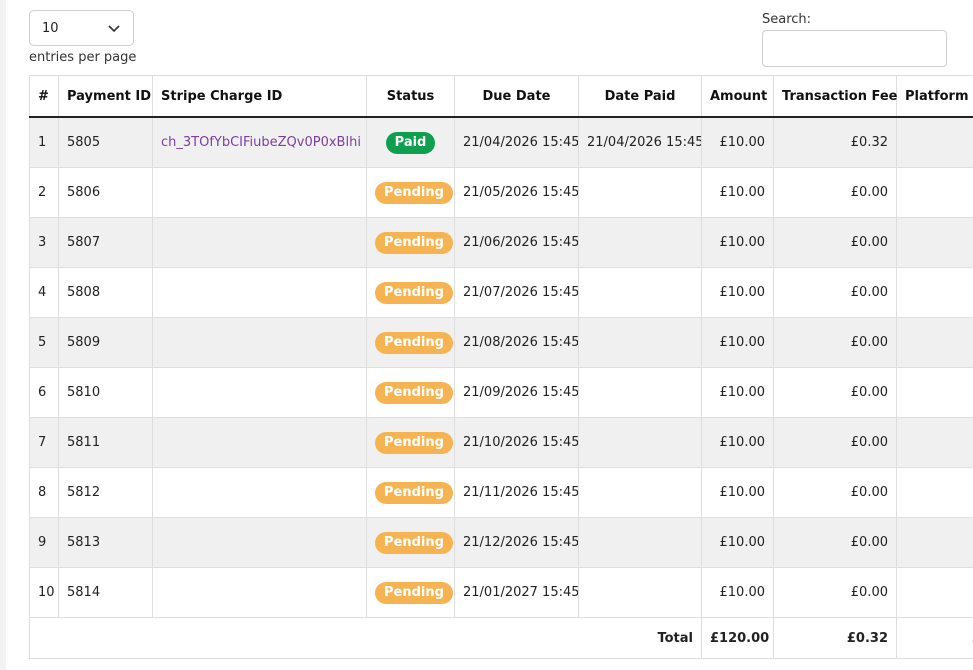 The height and width of the screenshot is (670, 973). What do you see at coordinates (3, 335) in the screenshot?
I see `left-edge` at bounding box center [3, 335].